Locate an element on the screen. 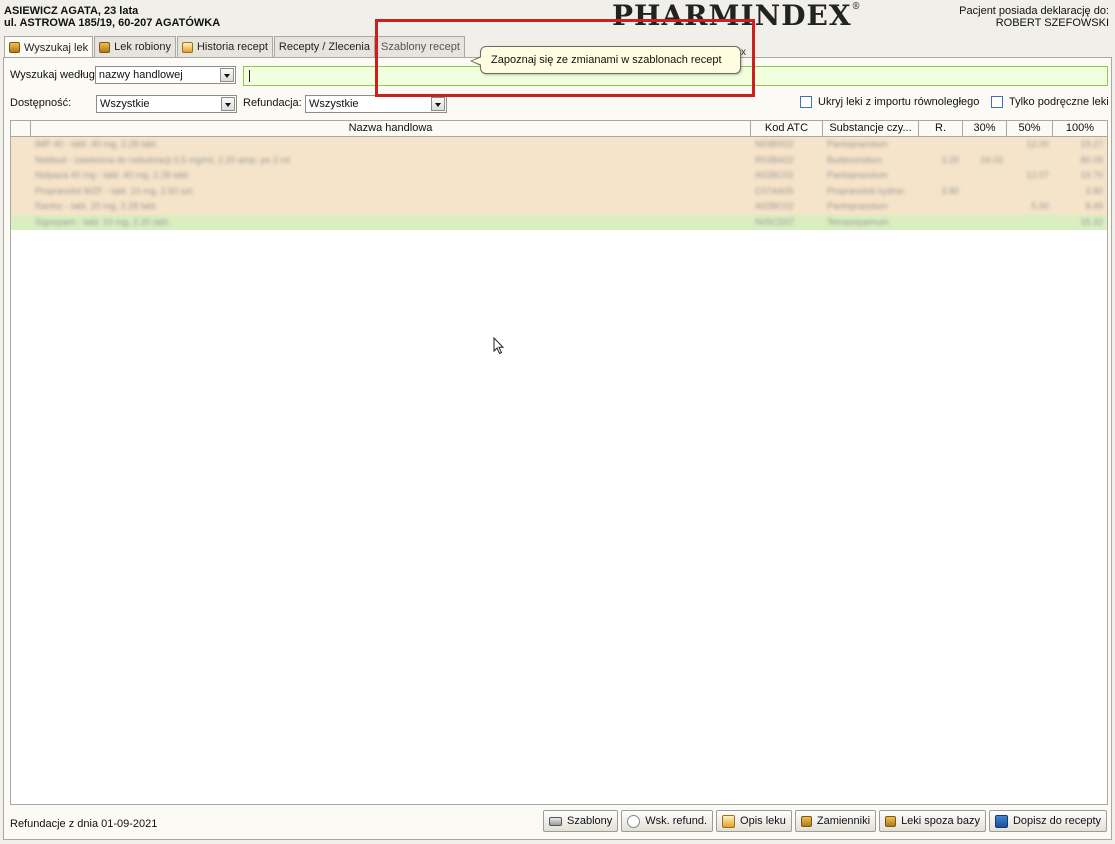  table-cell: 80.09 is located at coordinates (1091, 159).